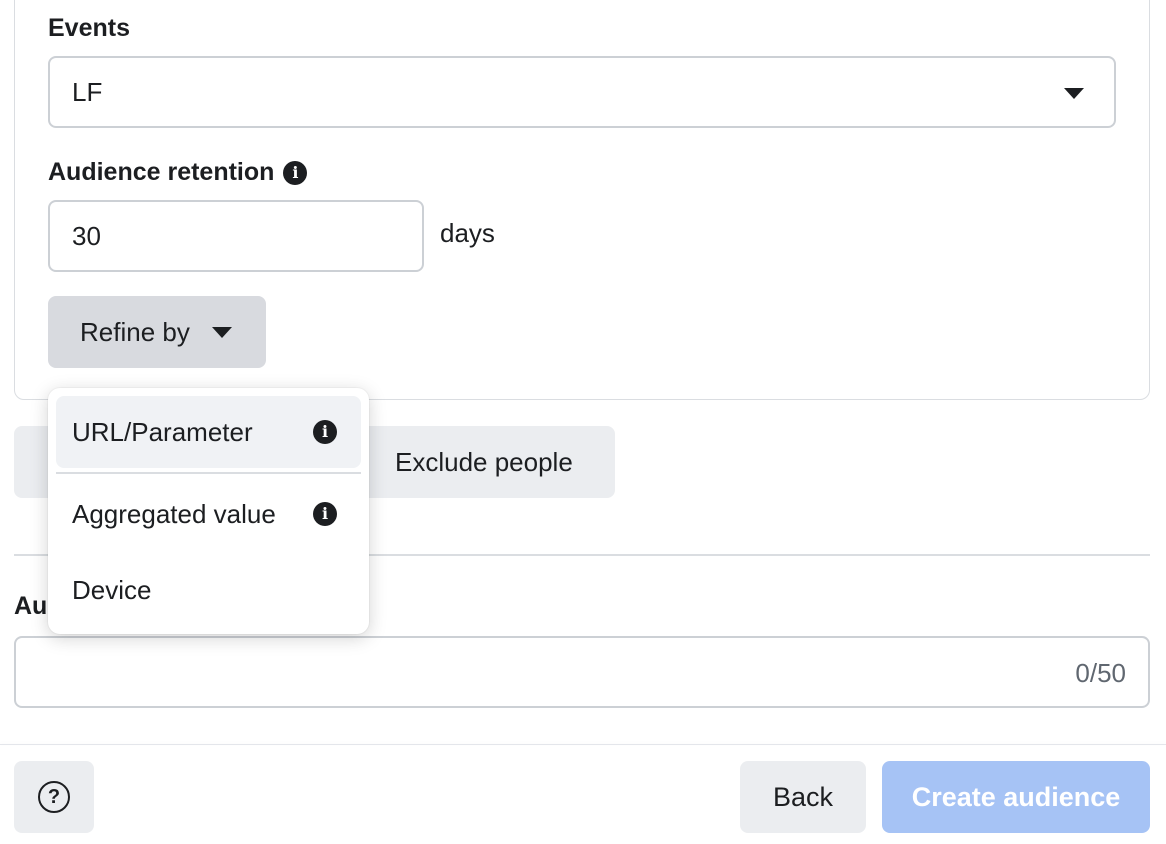  I want to click on help-button: ?, so click(54, 797).